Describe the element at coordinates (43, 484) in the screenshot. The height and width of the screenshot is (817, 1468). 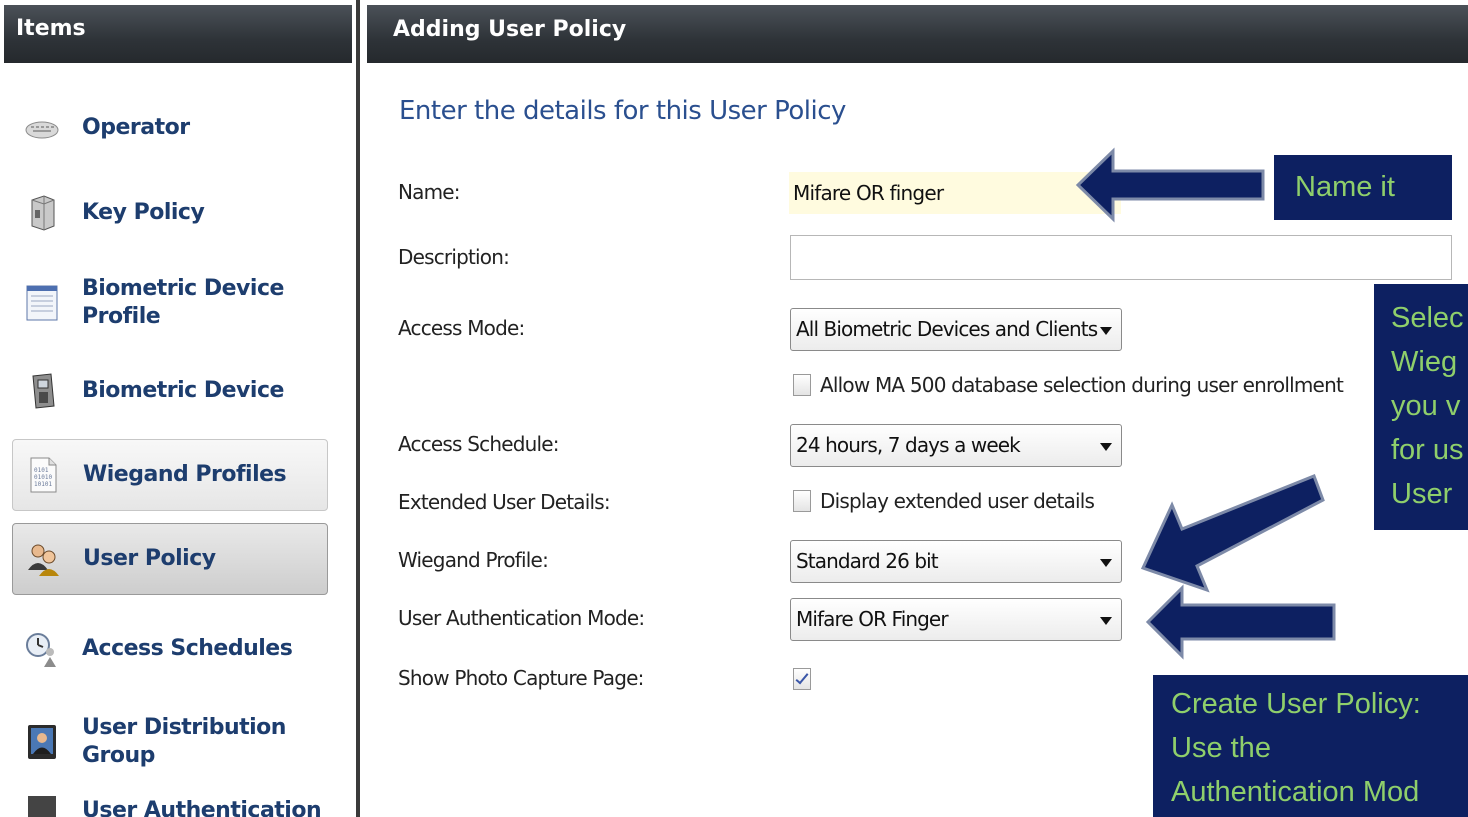
I see `svg-text: 10101` at that location.